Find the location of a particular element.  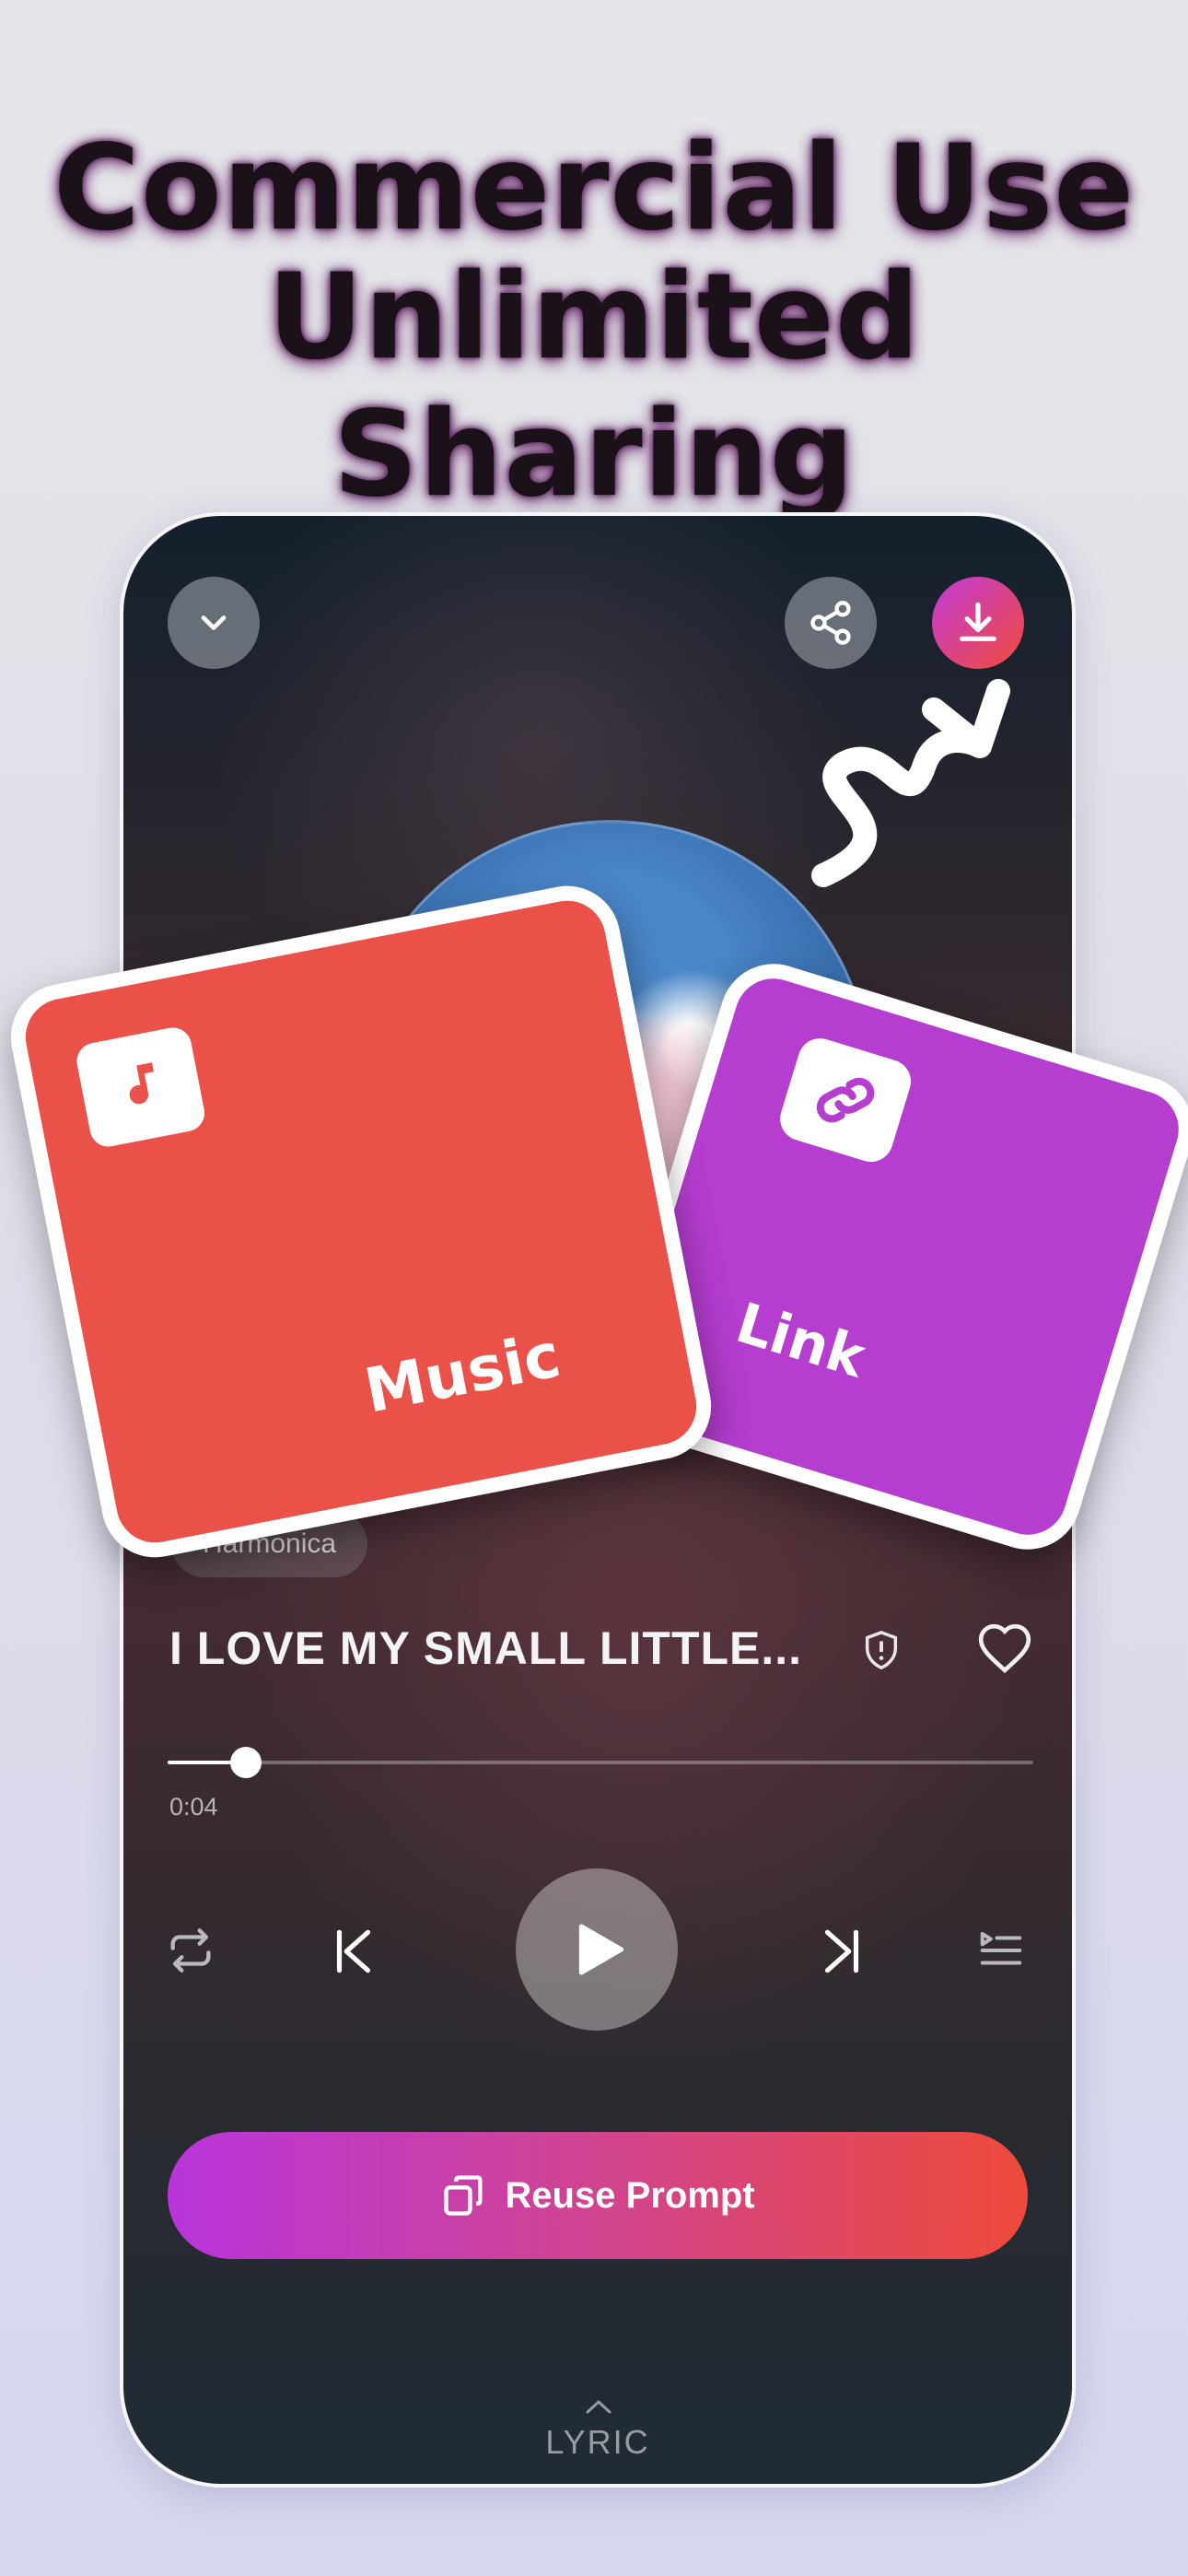

shield-alert-icon is located at coordinates (881, 1650).